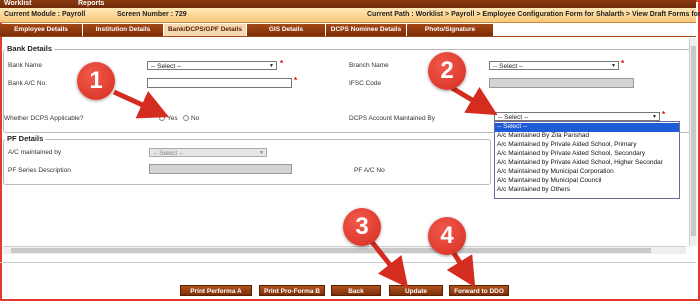 This screenshot has height=301, width=700. I want to click on annotation-badge-3: 3, so click(362, 227).